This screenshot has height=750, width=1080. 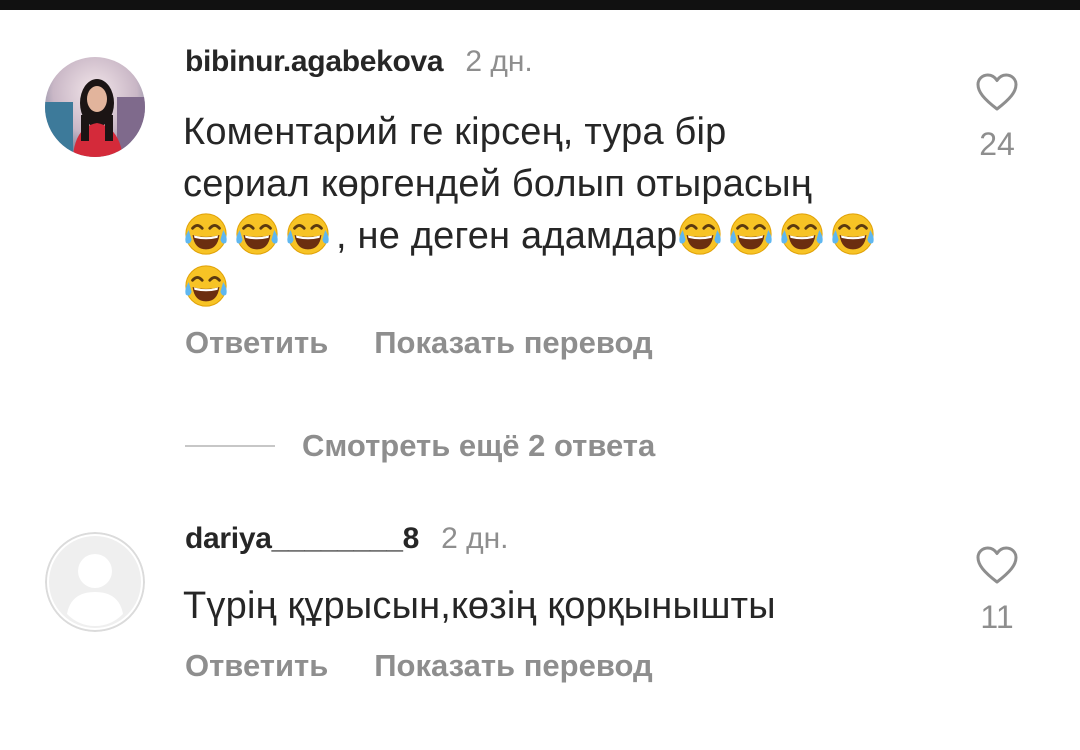 I want to click on replies-divider, so click(x=230, y=446).